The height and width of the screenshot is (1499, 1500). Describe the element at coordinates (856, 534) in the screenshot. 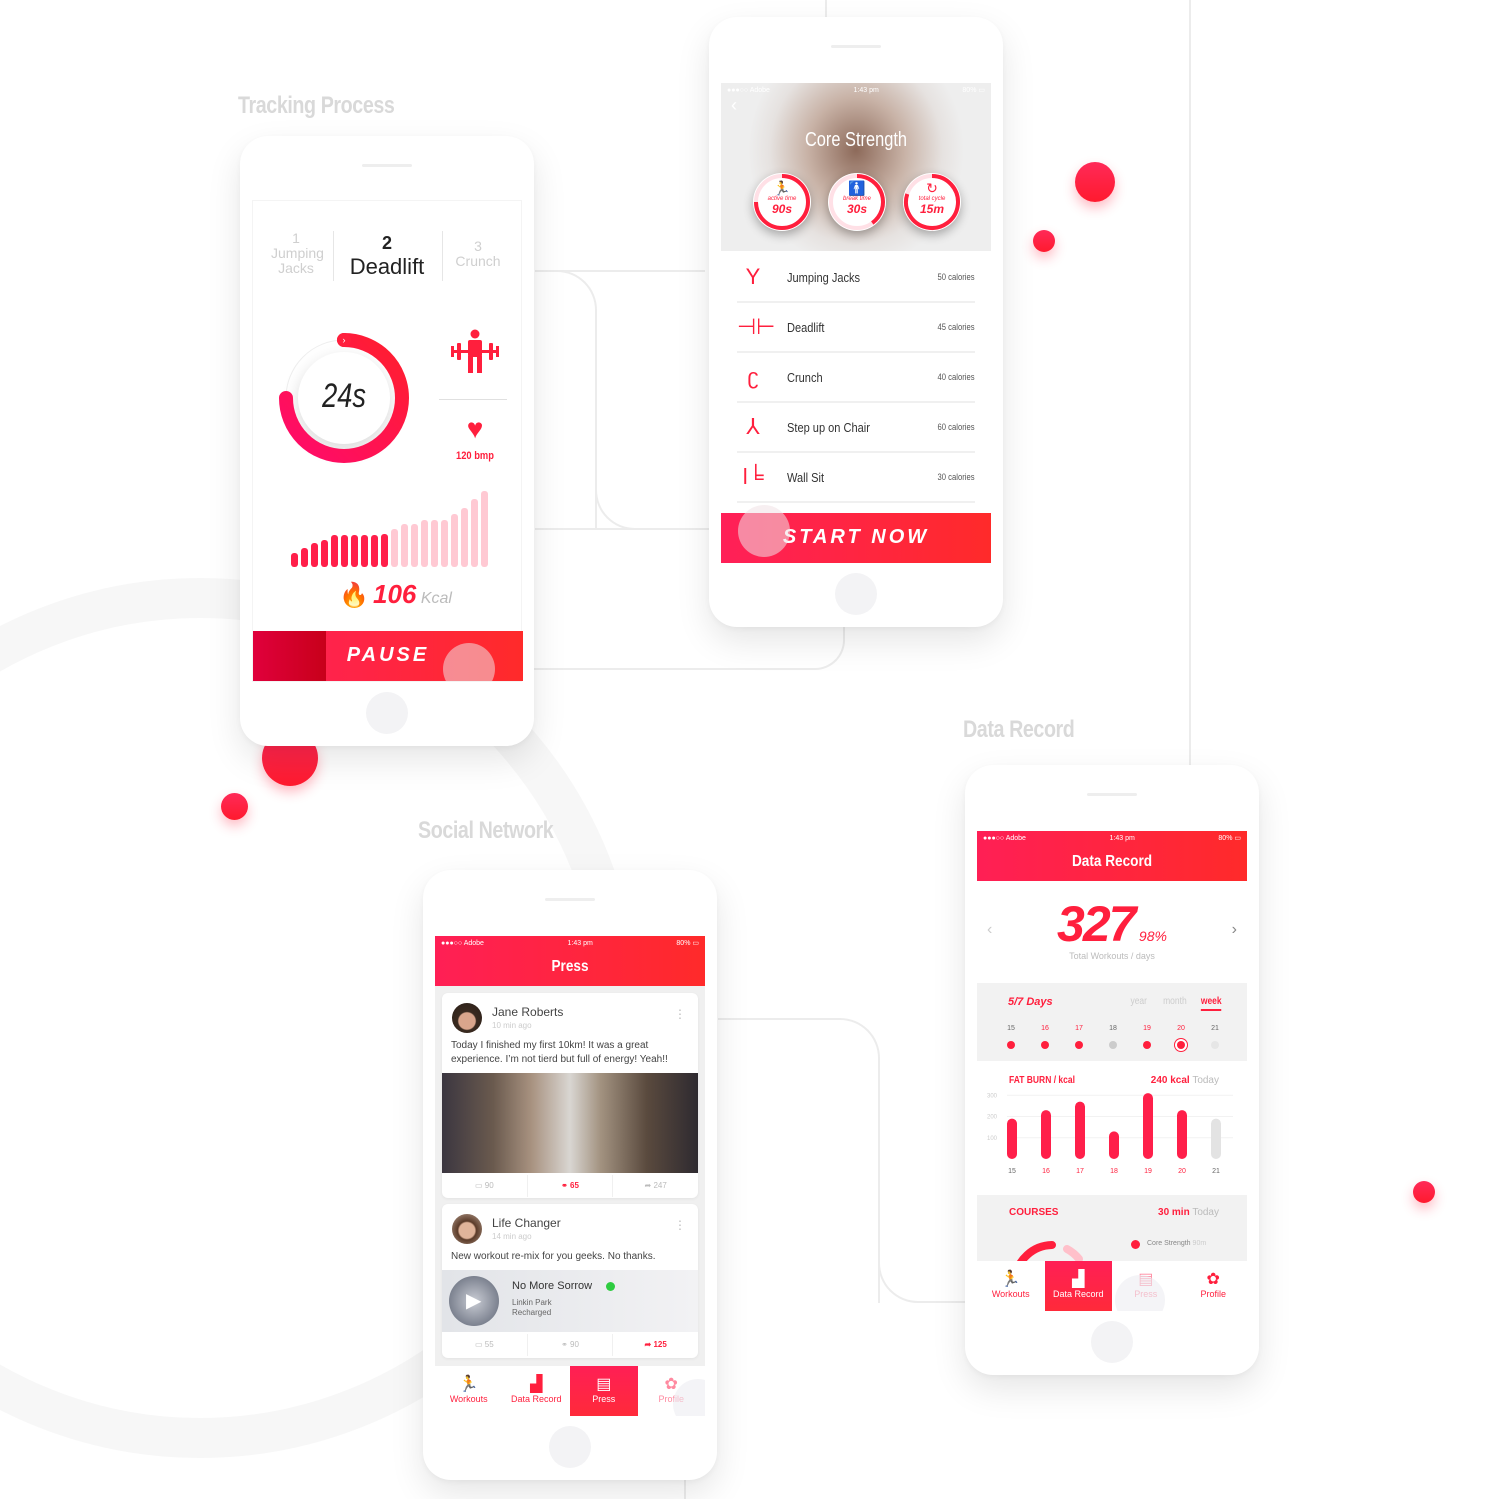

I see `start-now-button: START NOW` at that location.